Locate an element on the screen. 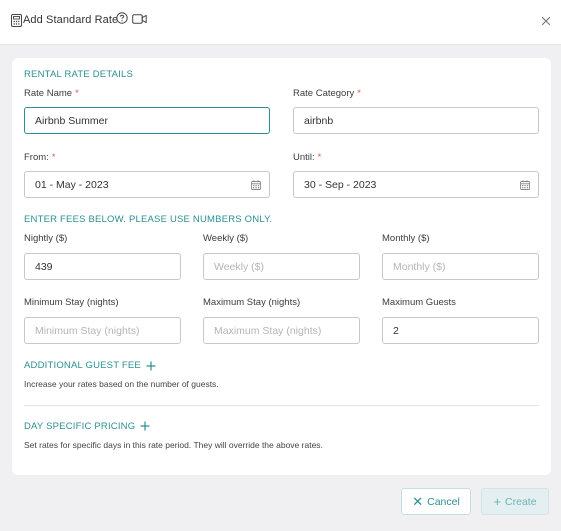 This screenshot has width=561, height=531. until-label: Until: * is located at coordinates (307, 157).